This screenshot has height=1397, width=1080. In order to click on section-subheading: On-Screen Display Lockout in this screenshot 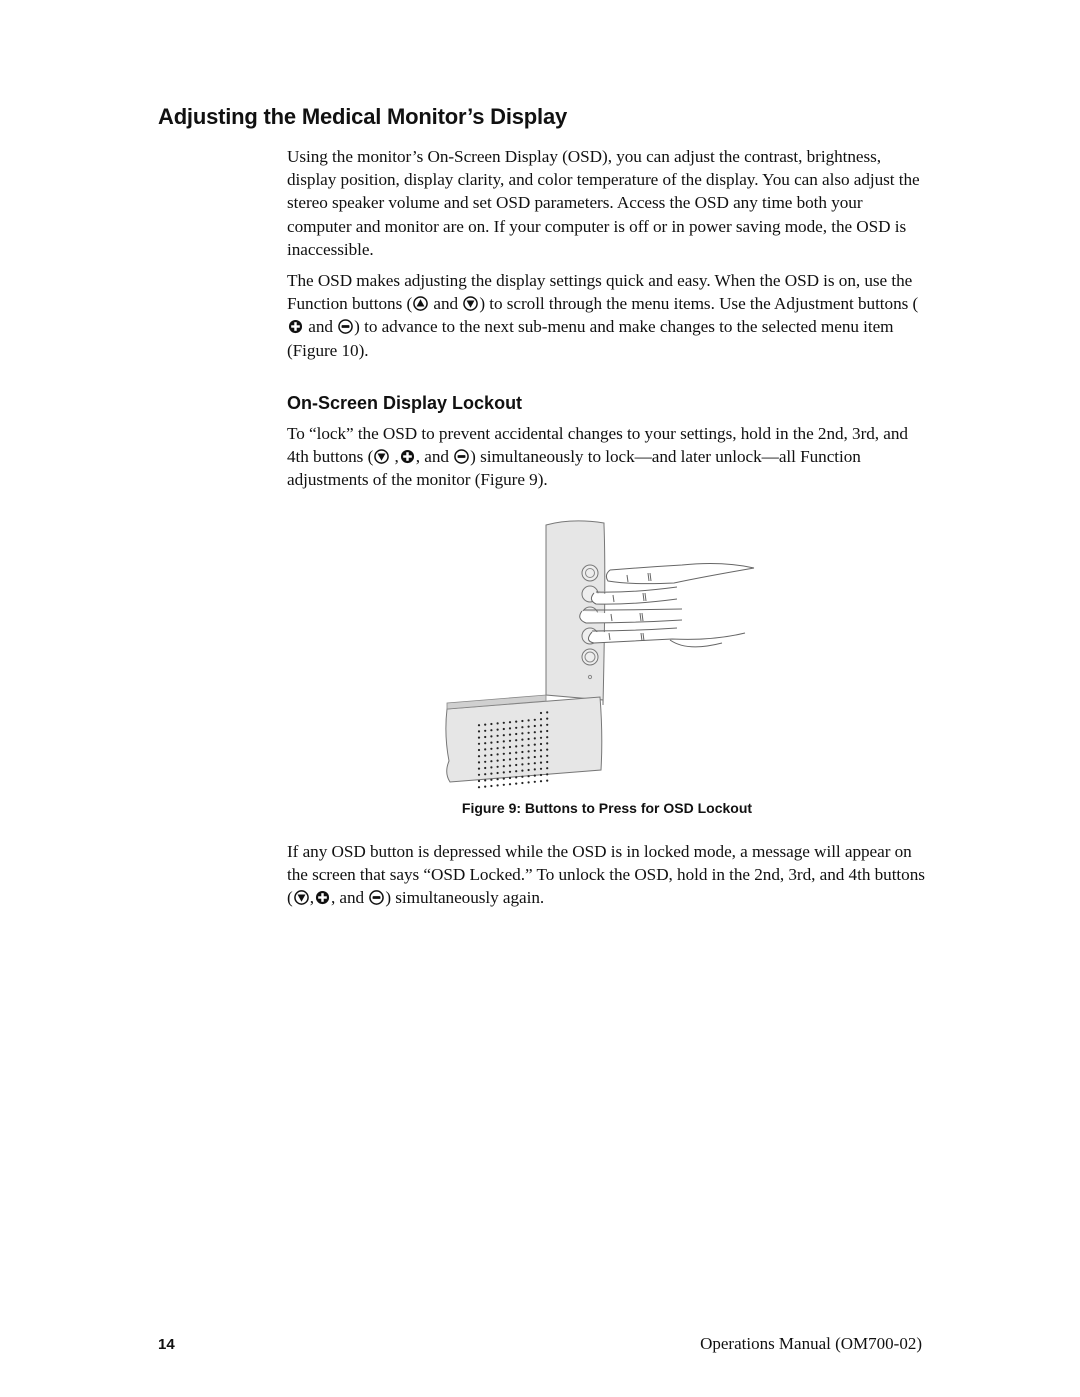, I will do `click(405, 403)`.